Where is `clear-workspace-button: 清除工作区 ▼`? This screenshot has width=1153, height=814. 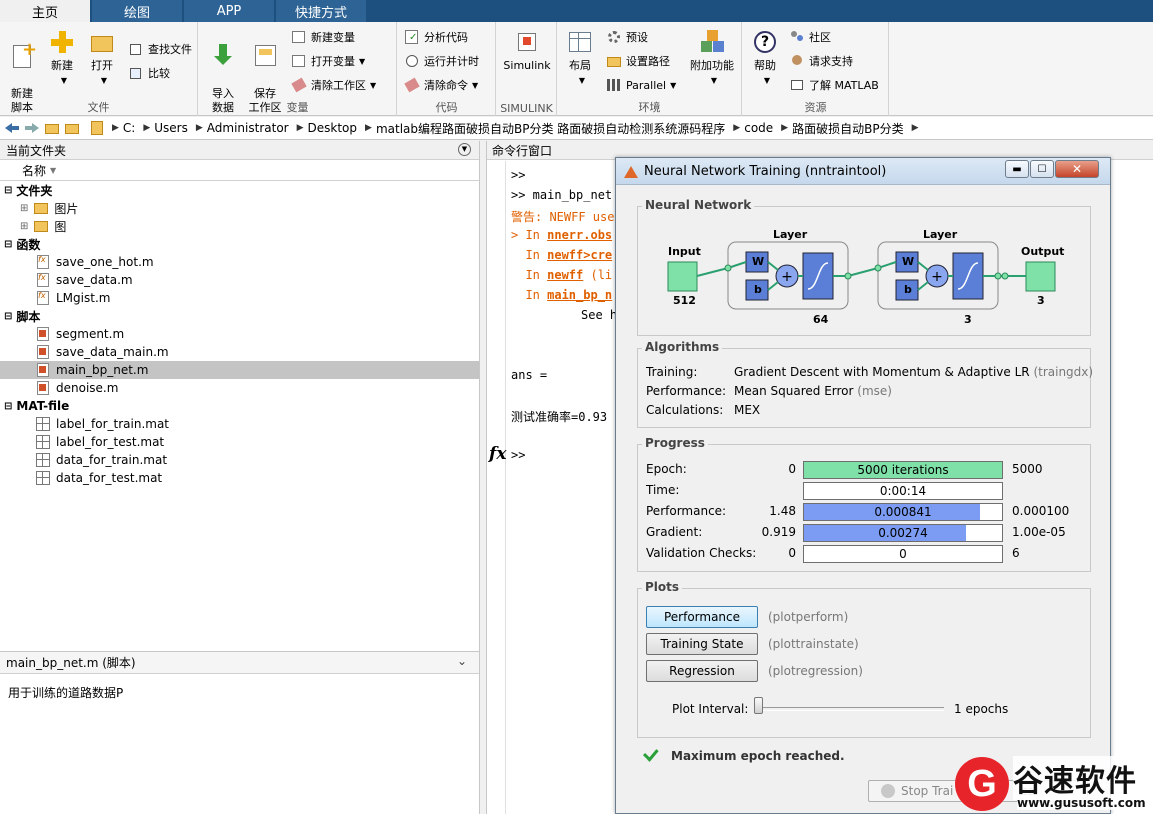
clear-workspace-button: 清除工作区 ▼ is located at coordinates (333, 85).